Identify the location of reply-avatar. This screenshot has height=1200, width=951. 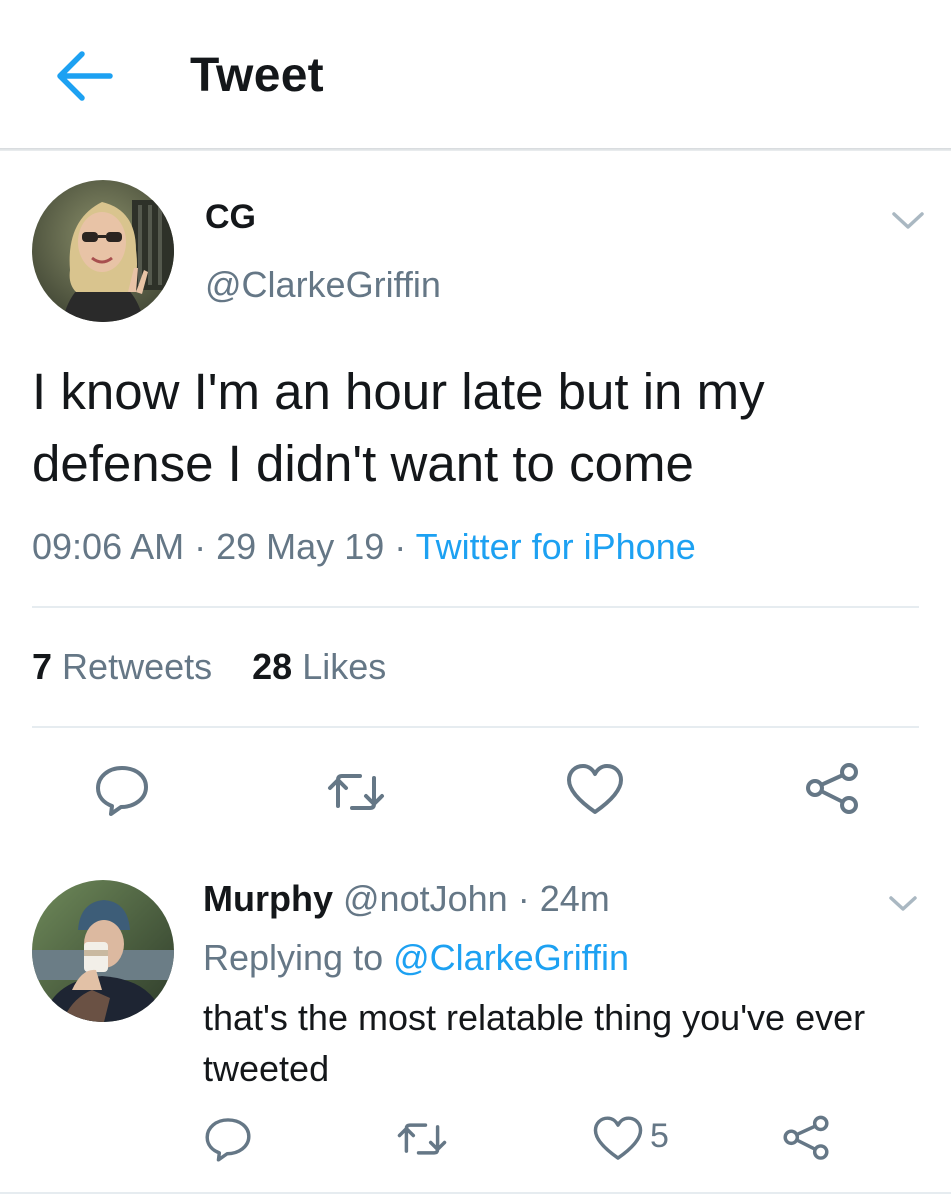
(103, 951).